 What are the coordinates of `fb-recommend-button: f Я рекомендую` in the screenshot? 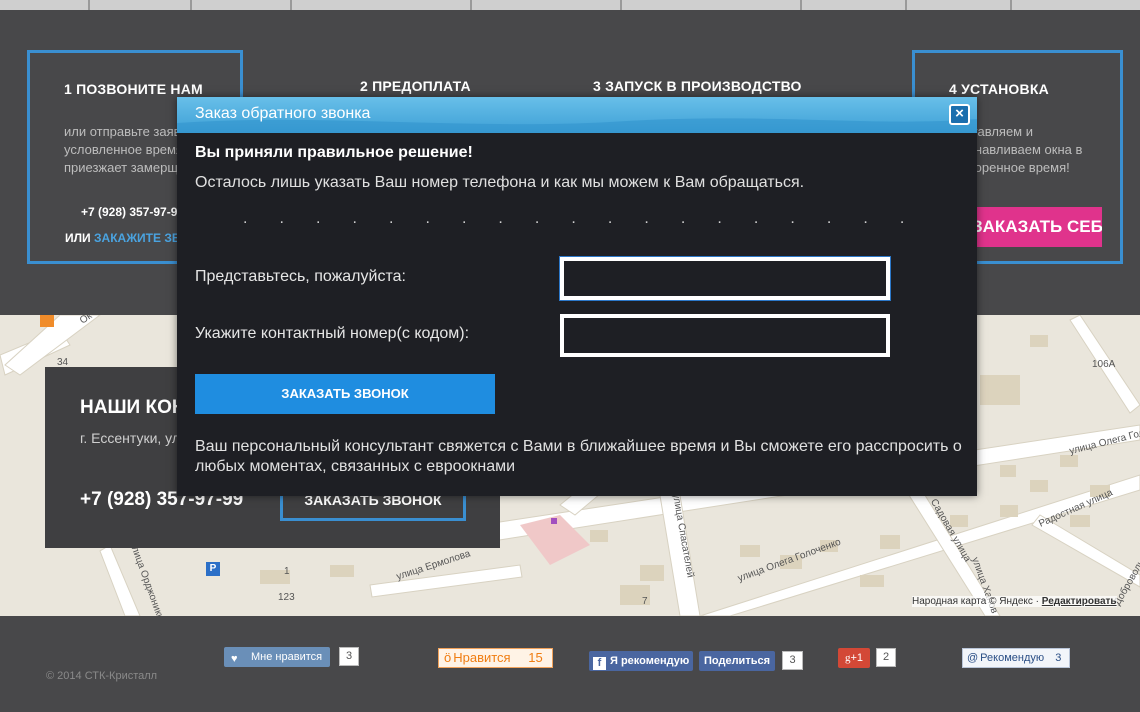 It's located at (641, 661).